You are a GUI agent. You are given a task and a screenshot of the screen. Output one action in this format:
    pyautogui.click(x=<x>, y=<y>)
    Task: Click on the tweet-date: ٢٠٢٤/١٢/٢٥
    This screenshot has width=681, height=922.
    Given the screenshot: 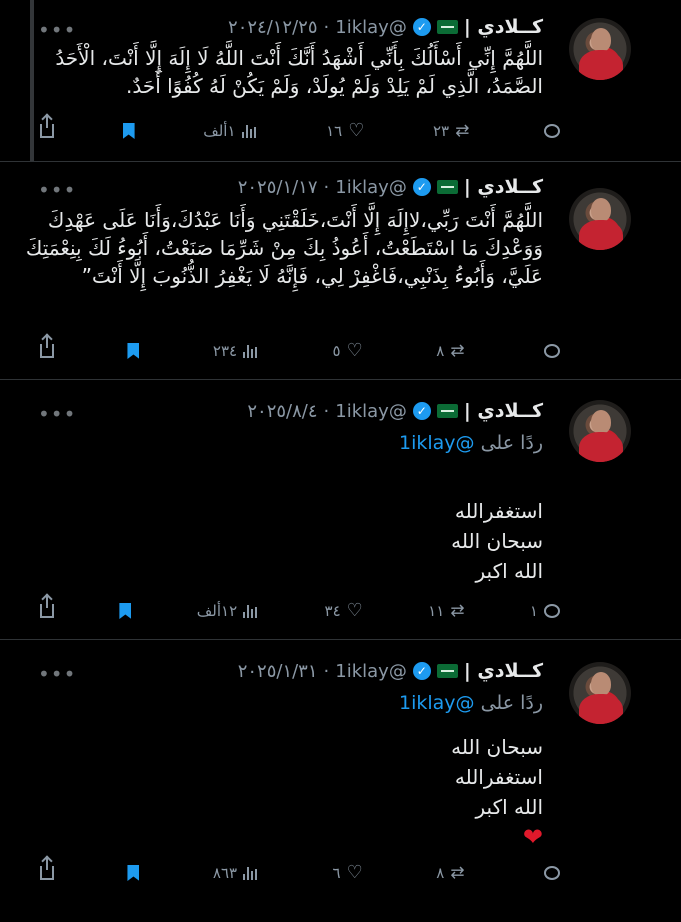 What is the action you would take?
    pyautogui.click(x=272, y=27)
    